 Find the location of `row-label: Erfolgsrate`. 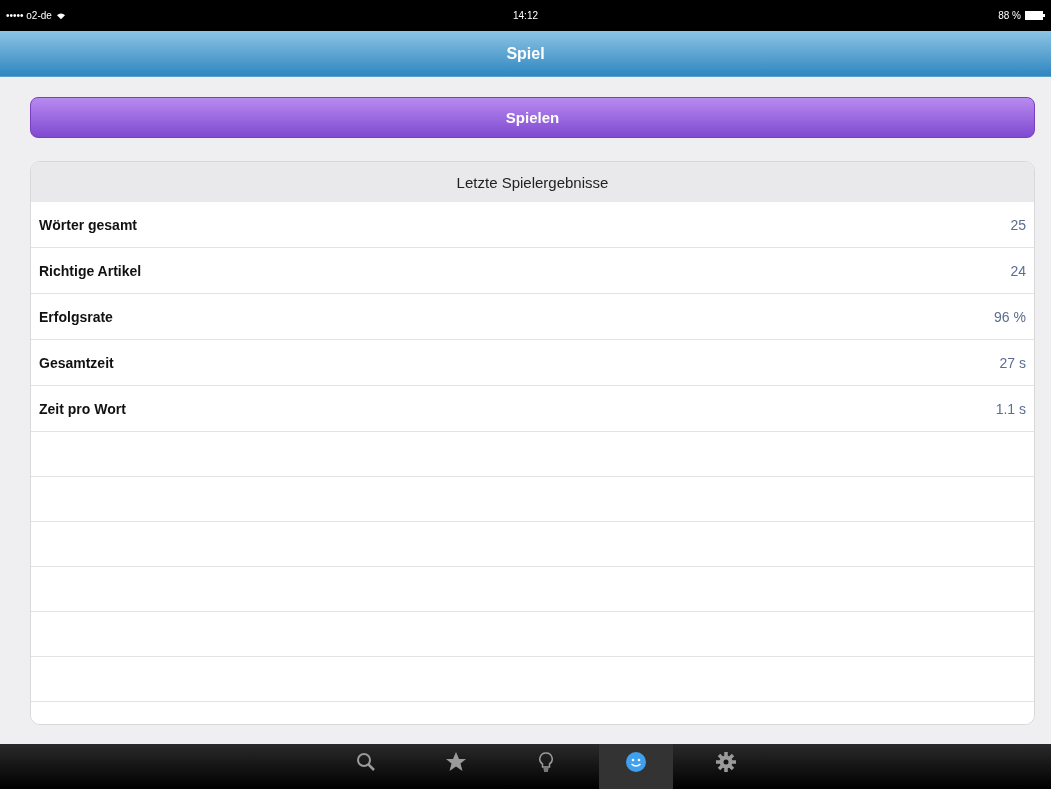

row-label: Erfolgsrate is located at coordinates (76, 316).